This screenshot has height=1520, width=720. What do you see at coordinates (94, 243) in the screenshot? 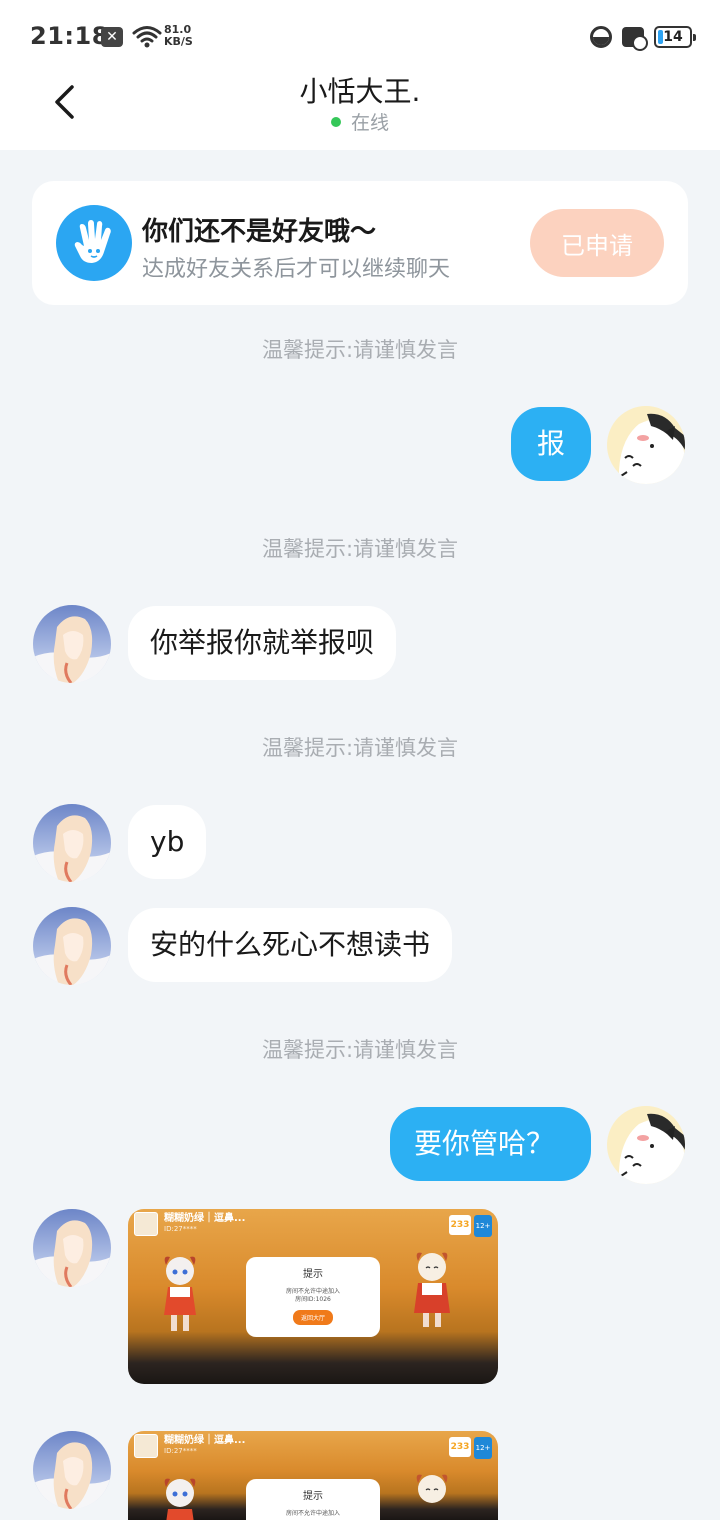
I see `hand-wave-icon` at bounding box center [94, 243].